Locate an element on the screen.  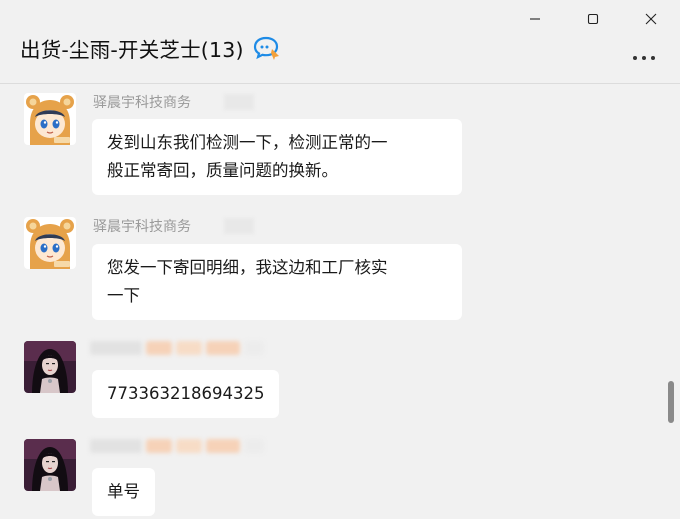
chat-title: 出货-尘雨-开关芝士(13) is located at coordinates (132, 50).